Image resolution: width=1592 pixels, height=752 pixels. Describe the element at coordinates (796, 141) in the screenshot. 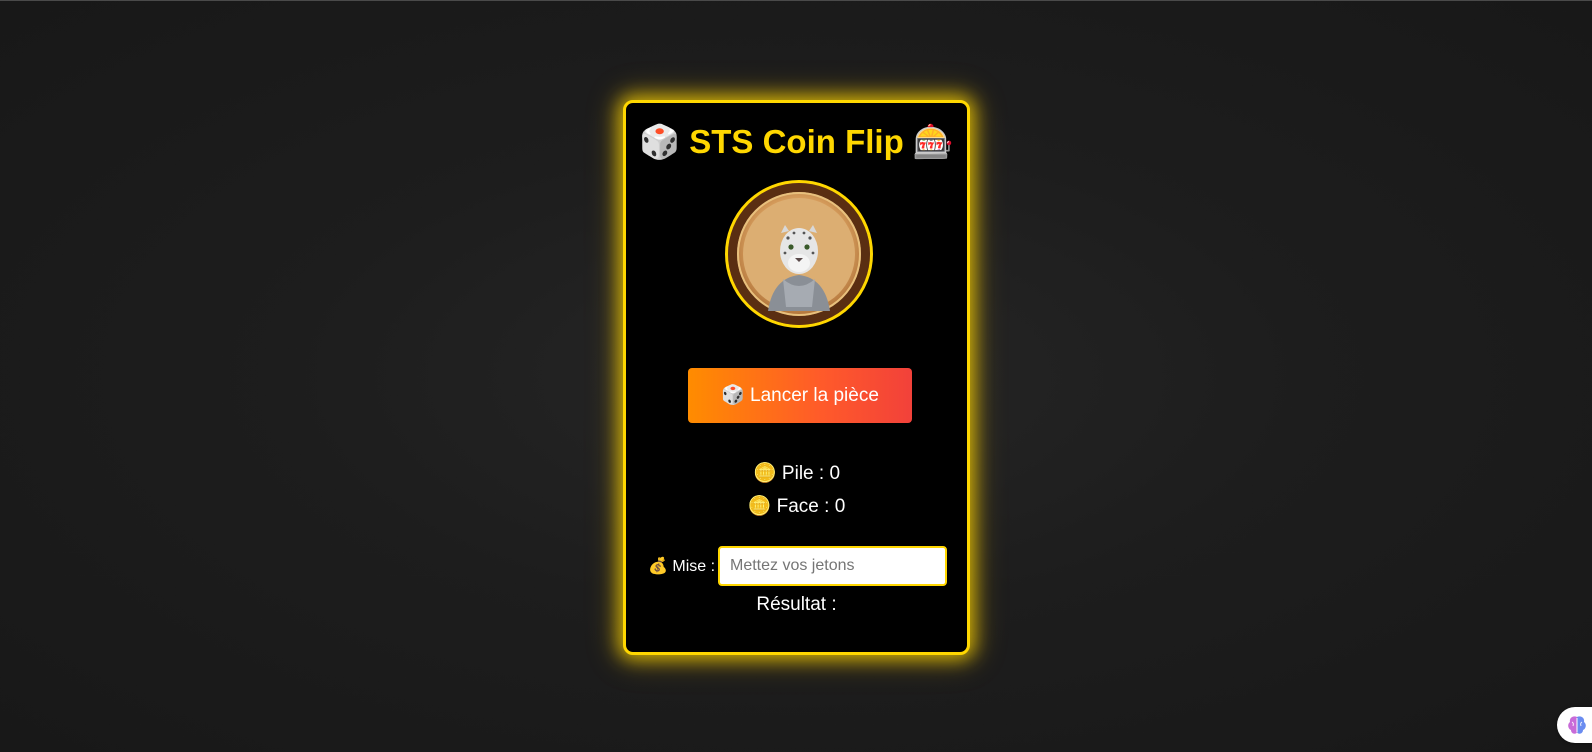

I see `page-title: 🎲 STS Coin Flip 🎰` at that location.